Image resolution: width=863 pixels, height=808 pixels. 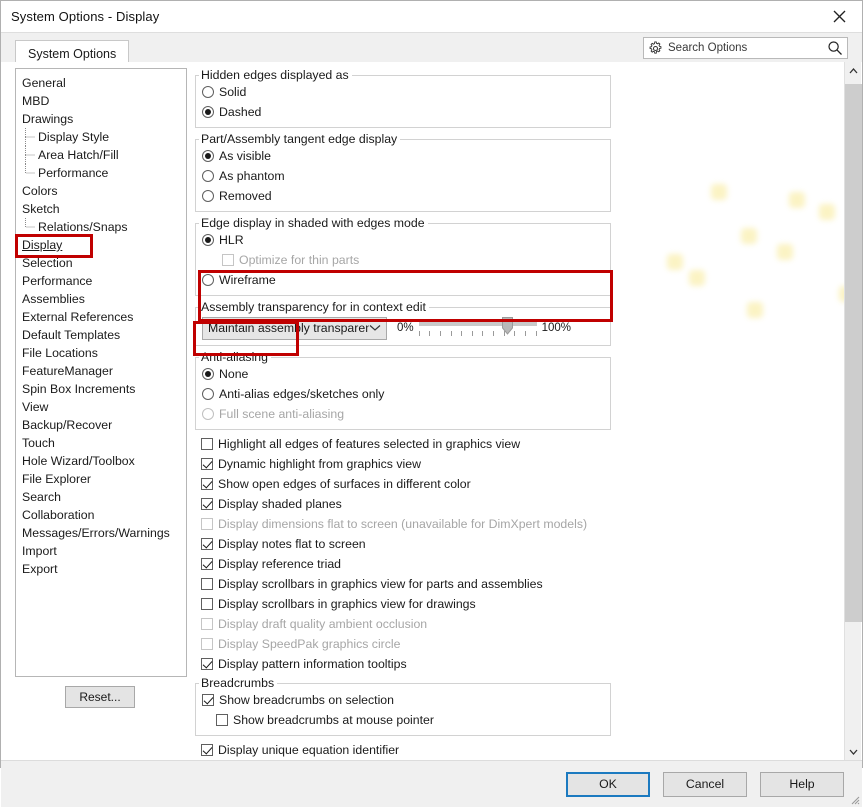 I want to click on tree-connector-icon, so click(x=30, y=173).